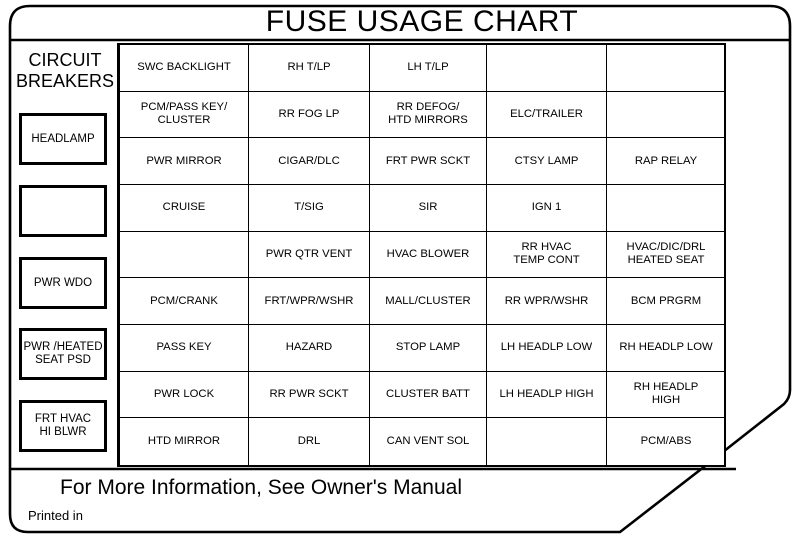 This screenshot has height=537, width=800. Describe the element at coordinates (422, 21) in the screenshot. I see `chart-title: FUSE USAGE CHART` at that location.